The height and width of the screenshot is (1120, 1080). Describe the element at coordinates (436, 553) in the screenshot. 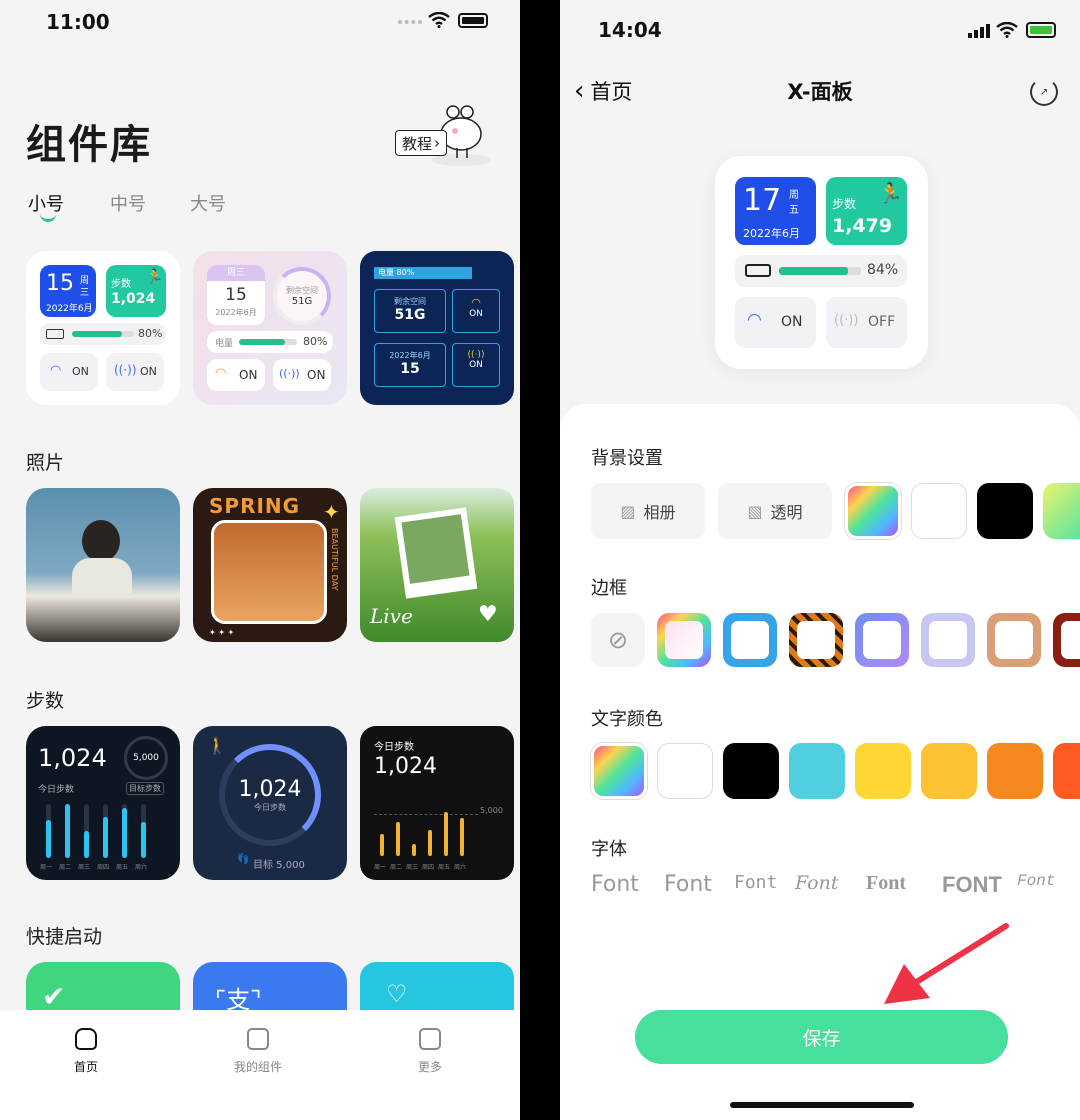

I see `polaroid-image` at that location.